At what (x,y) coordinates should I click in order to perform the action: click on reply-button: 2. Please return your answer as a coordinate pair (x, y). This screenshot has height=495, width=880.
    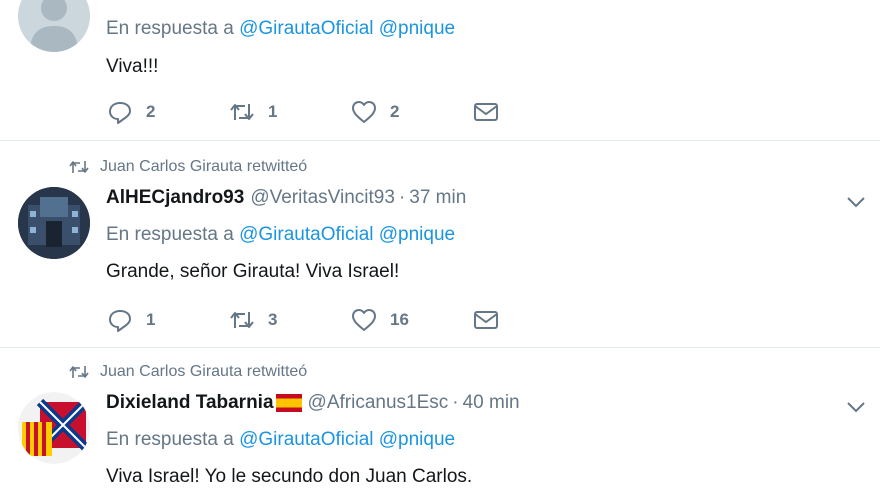
    Looking at the image, I should click on (167, 112).